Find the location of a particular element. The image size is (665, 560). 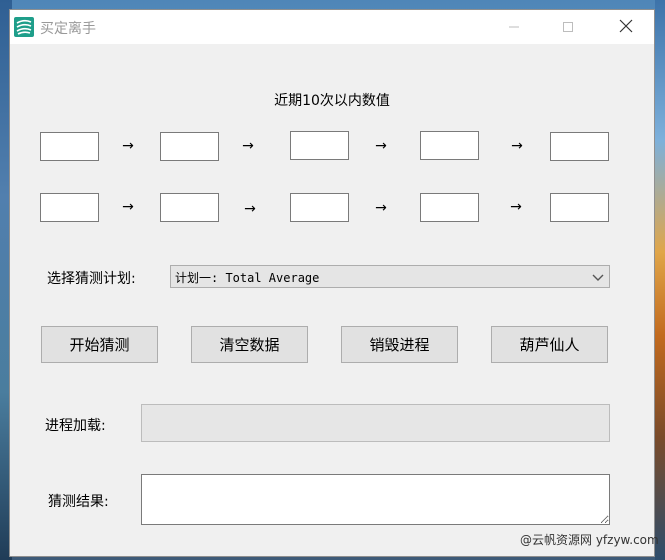

progress-bar is located at coordinates (375, 423).